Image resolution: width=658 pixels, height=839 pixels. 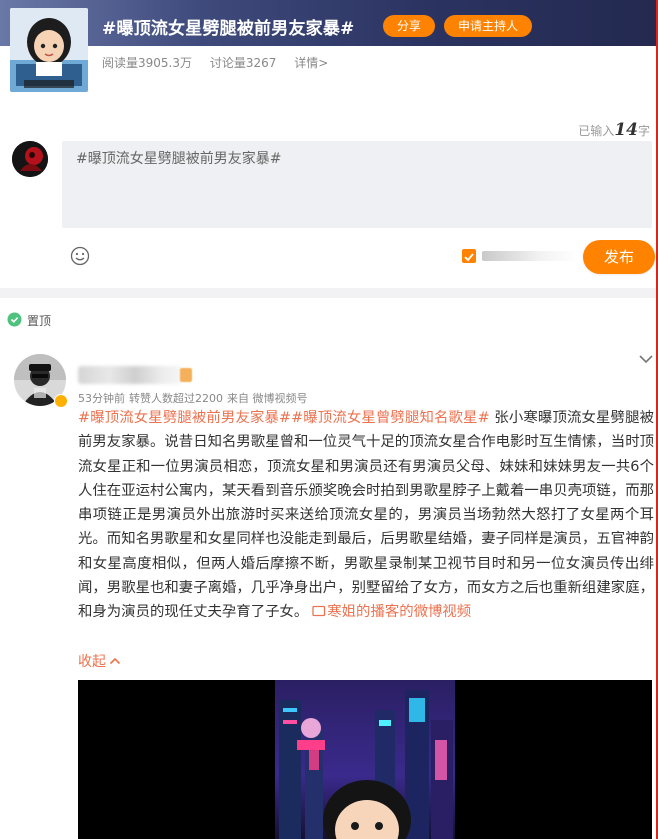 I want to click on pin-icon, so click(x=14, y=320).